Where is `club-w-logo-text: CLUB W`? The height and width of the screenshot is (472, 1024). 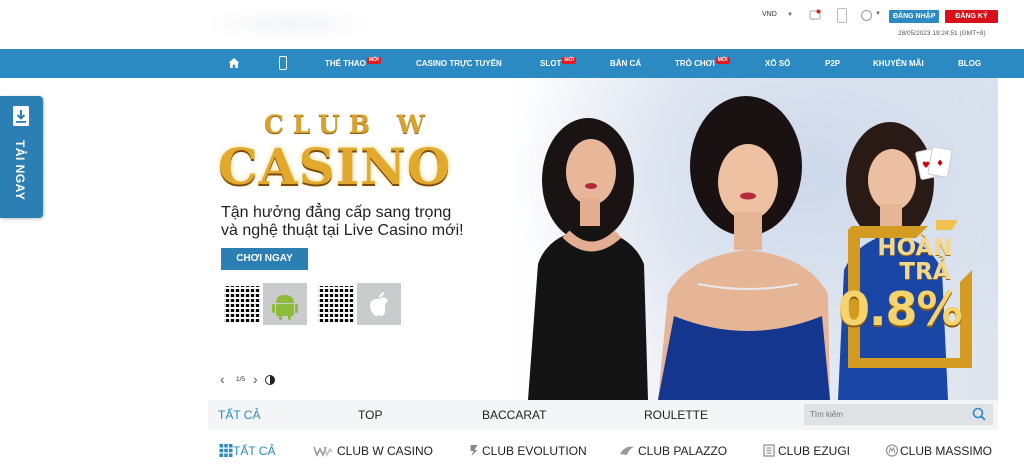
club-w-logo-text: CLUB W is located at coordinates (349, 124).